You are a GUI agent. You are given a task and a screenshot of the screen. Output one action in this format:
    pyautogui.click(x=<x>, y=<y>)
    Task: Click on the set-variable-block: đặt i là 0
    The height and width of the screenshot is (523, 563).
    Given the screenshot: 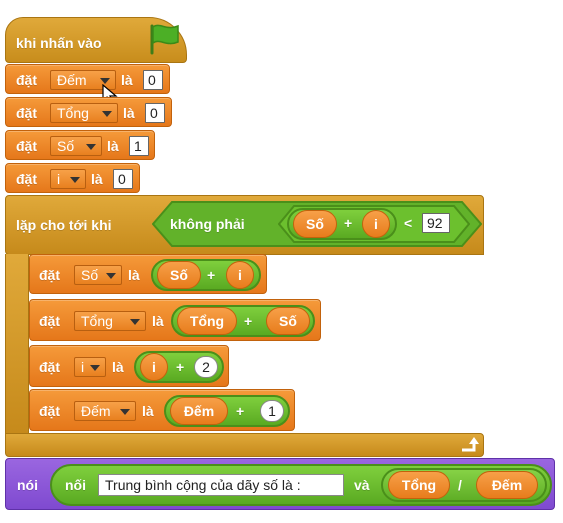 What is the action you would take?
    pyautogui.click(x=72, y=178)
    